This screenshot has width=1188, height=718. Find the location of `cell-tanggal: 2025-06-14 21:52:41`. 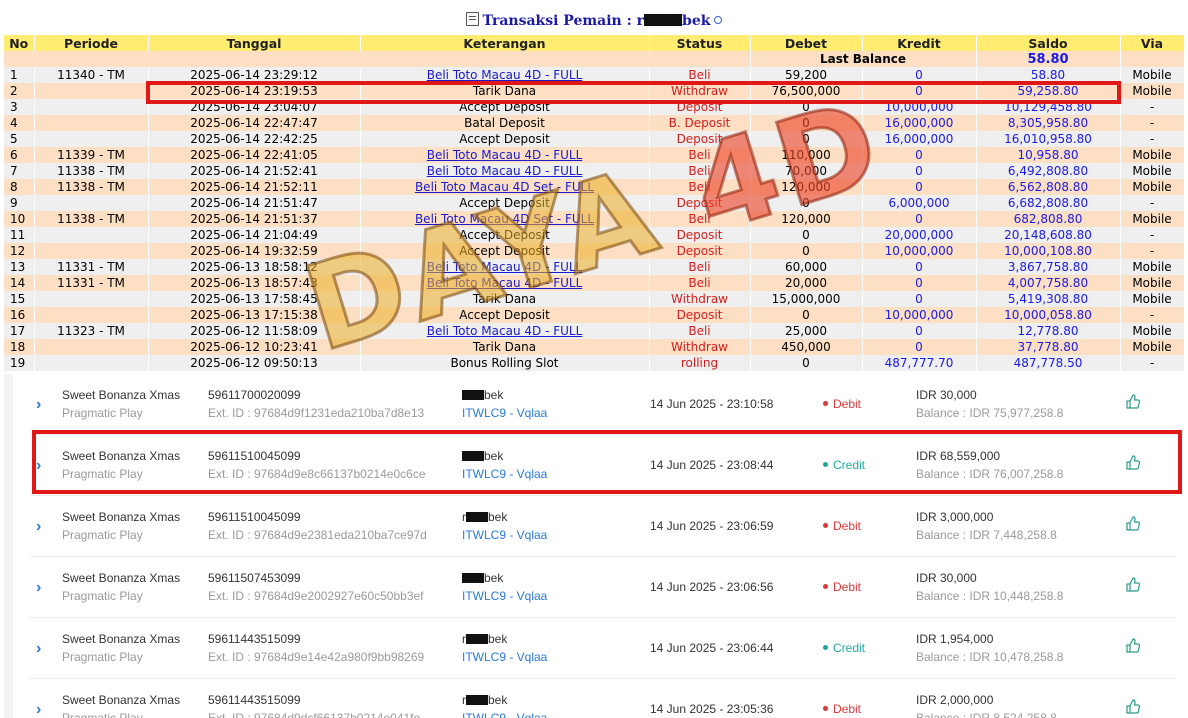

cell-tanggal: 2025-06-14 21:52:41 is located at coordinates (254, 171).